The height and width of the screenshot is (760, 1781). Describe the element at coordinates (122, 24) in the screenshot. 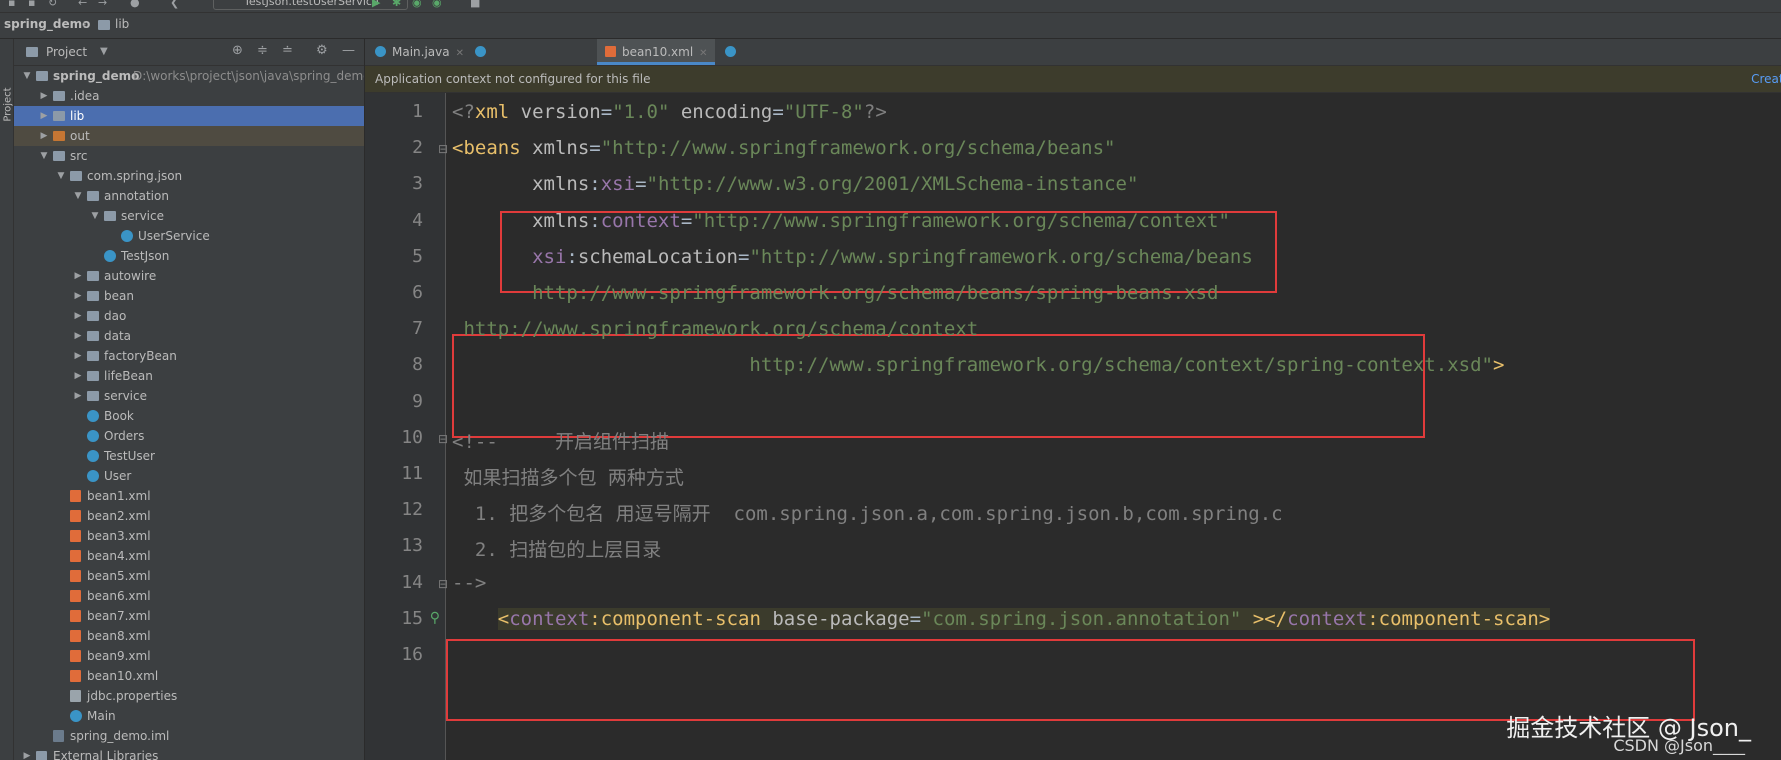

I see `breadcrumb-folder: lib` at that location.